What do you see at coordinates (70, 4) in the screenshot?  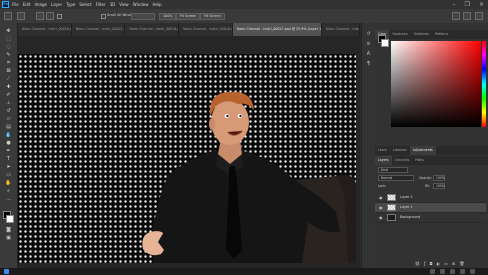 I see `menu-type: Type` at bounding box center [70, 4].